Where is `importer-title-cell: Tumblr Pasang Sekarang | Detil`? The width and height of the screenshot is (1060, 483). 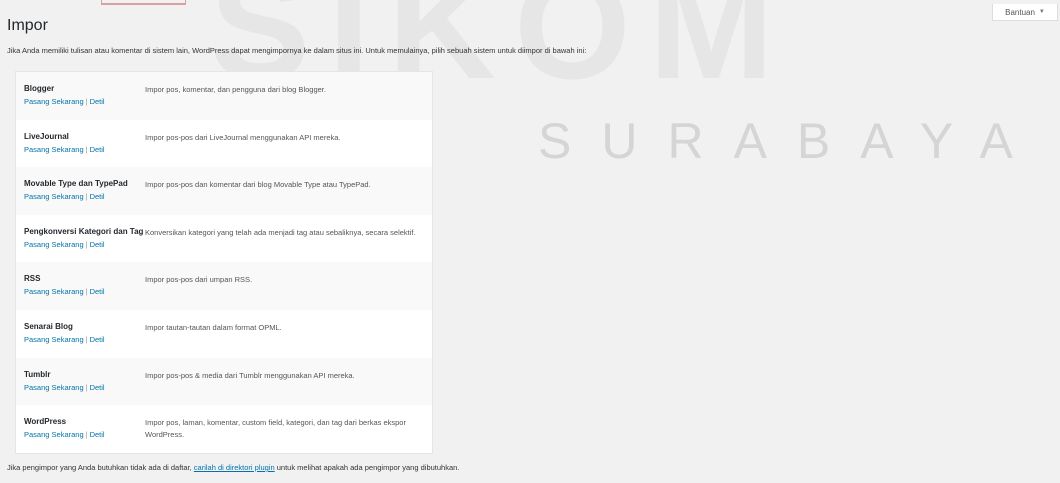
importer-title-cell: Tumblr Pasang Sekarang | Detil is located at coordinates (84, 388).